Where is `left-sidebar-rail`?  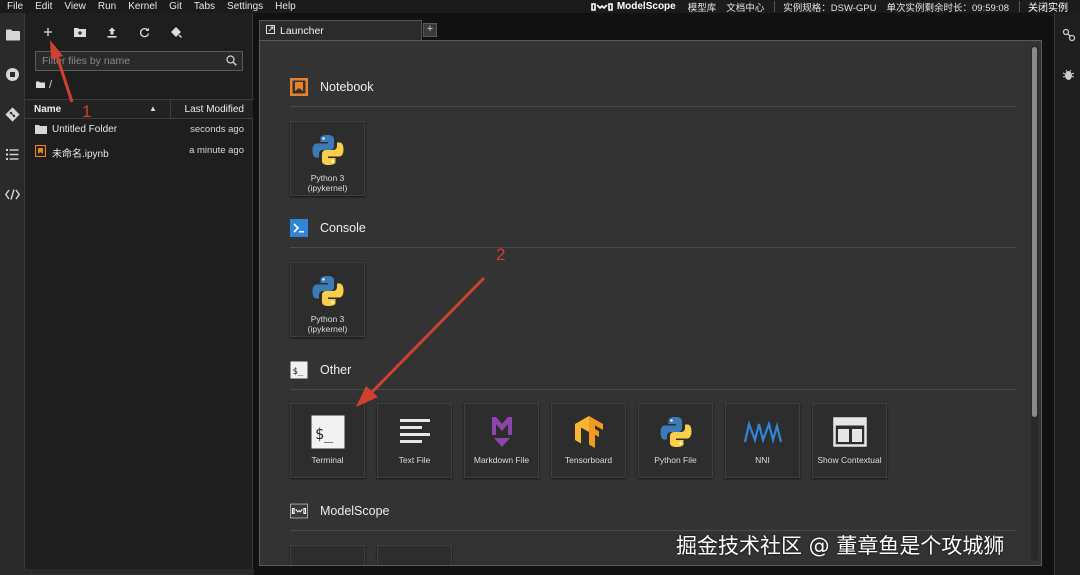 left-sidebar-rail is located at coordinates (12, 294).